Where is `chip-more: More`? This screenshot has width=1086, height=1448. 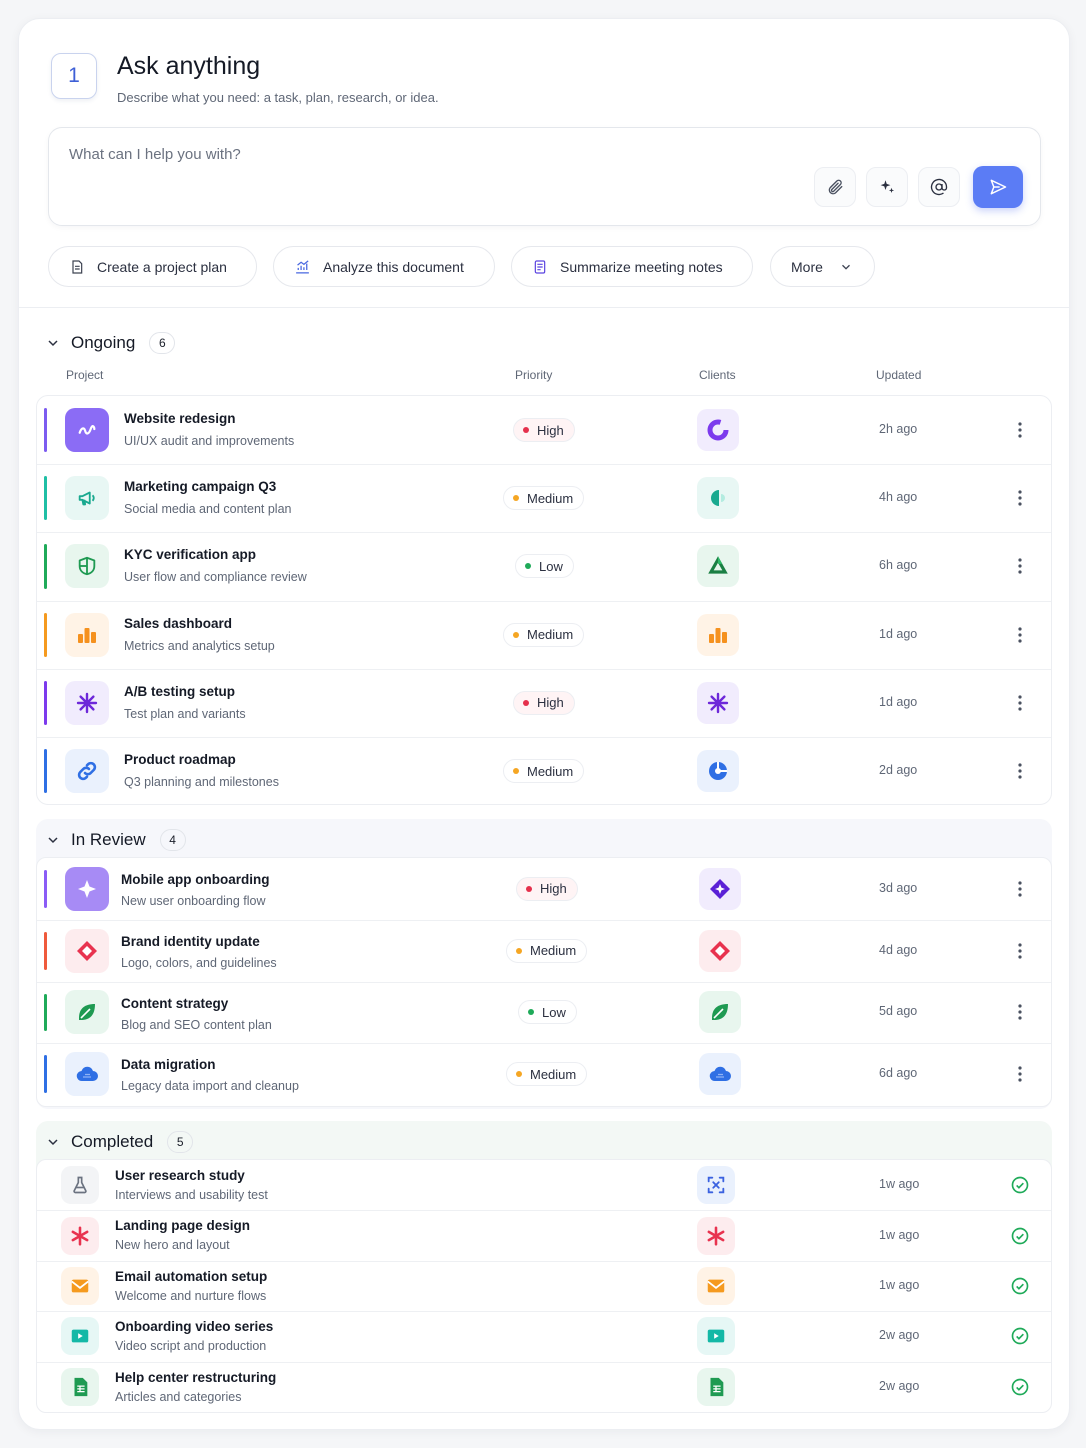 chip-more: More is located at coordinates (822, 266).